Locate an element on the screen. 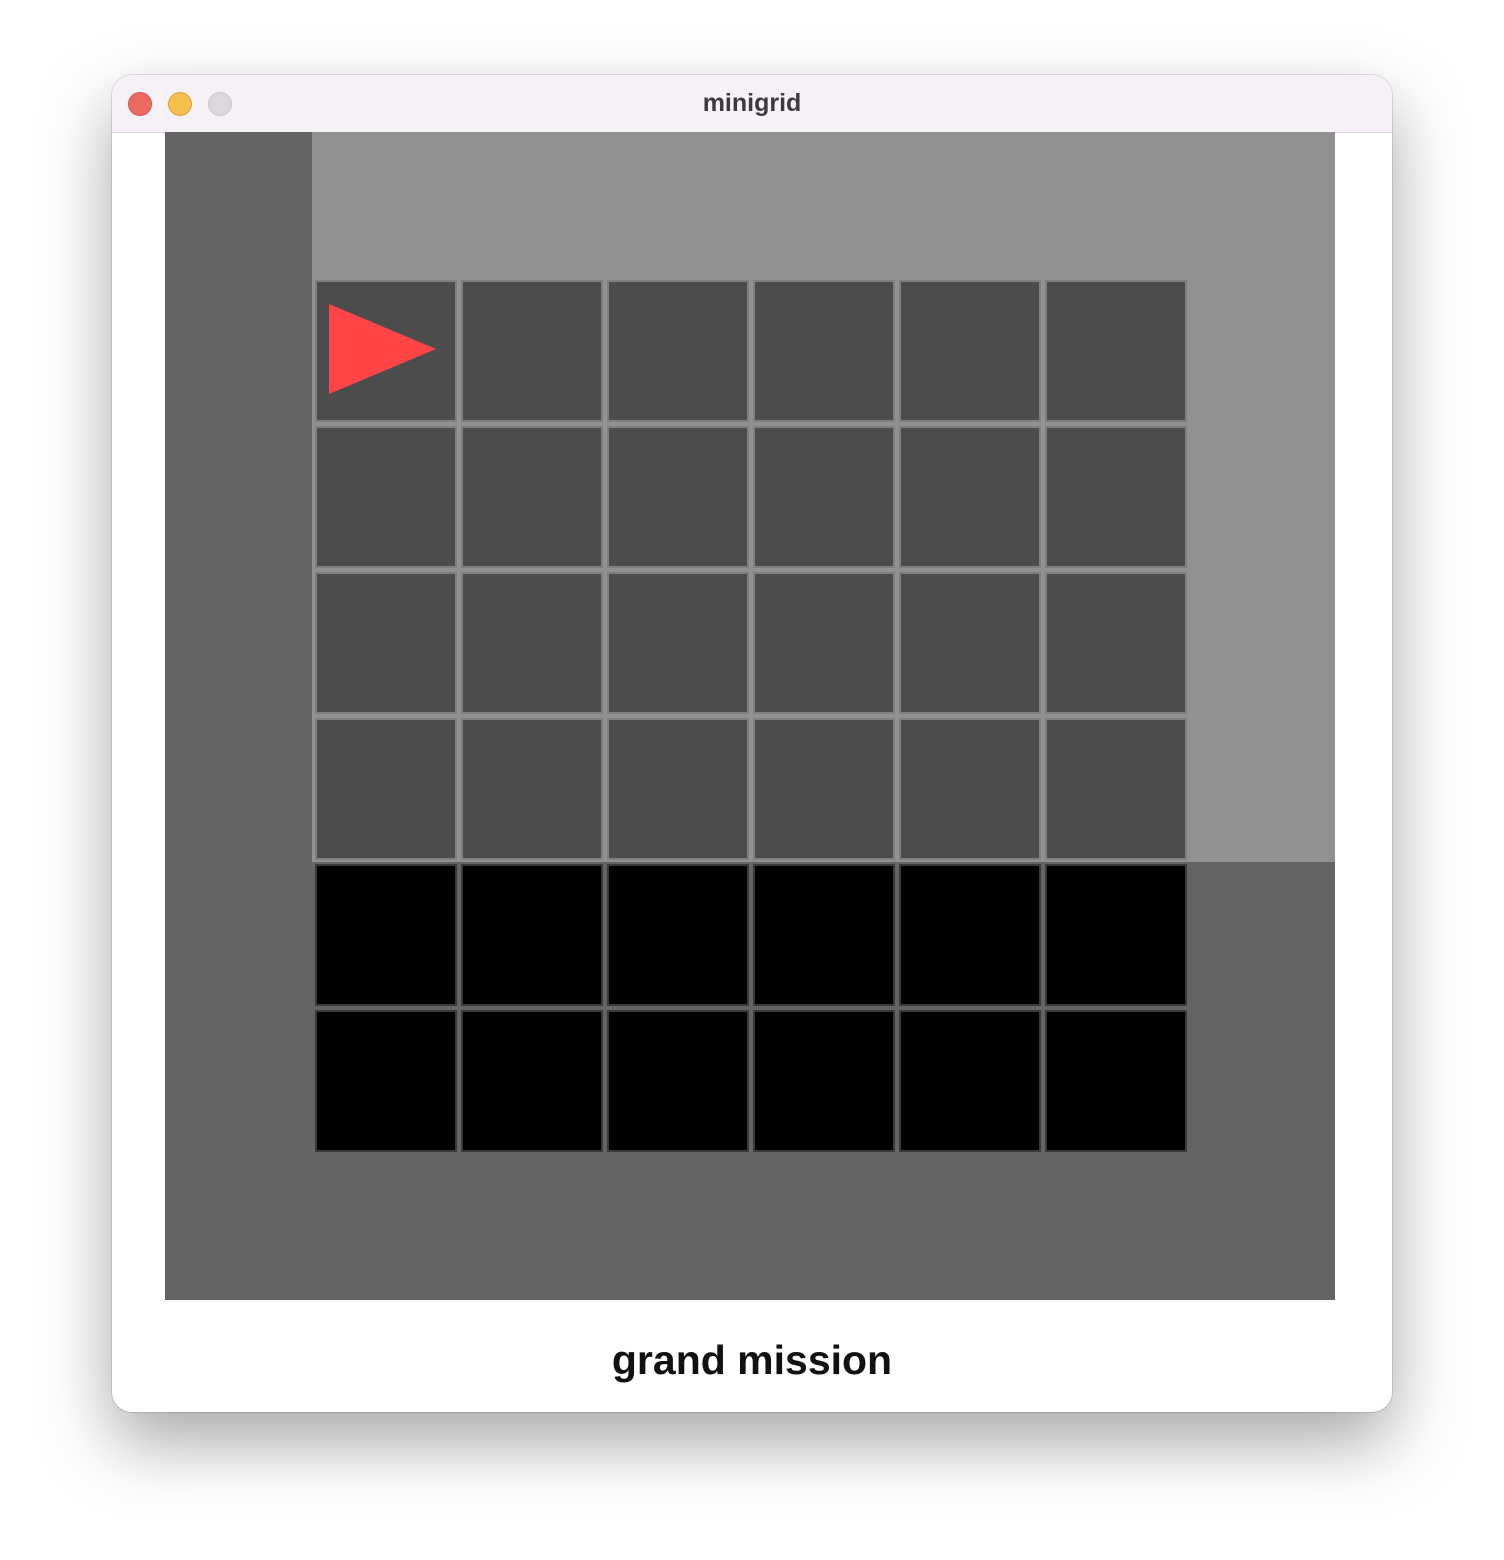 The width and height of the screenshot is (1504, 1560). window-title: minigrid is located at coordinates (752, 103).